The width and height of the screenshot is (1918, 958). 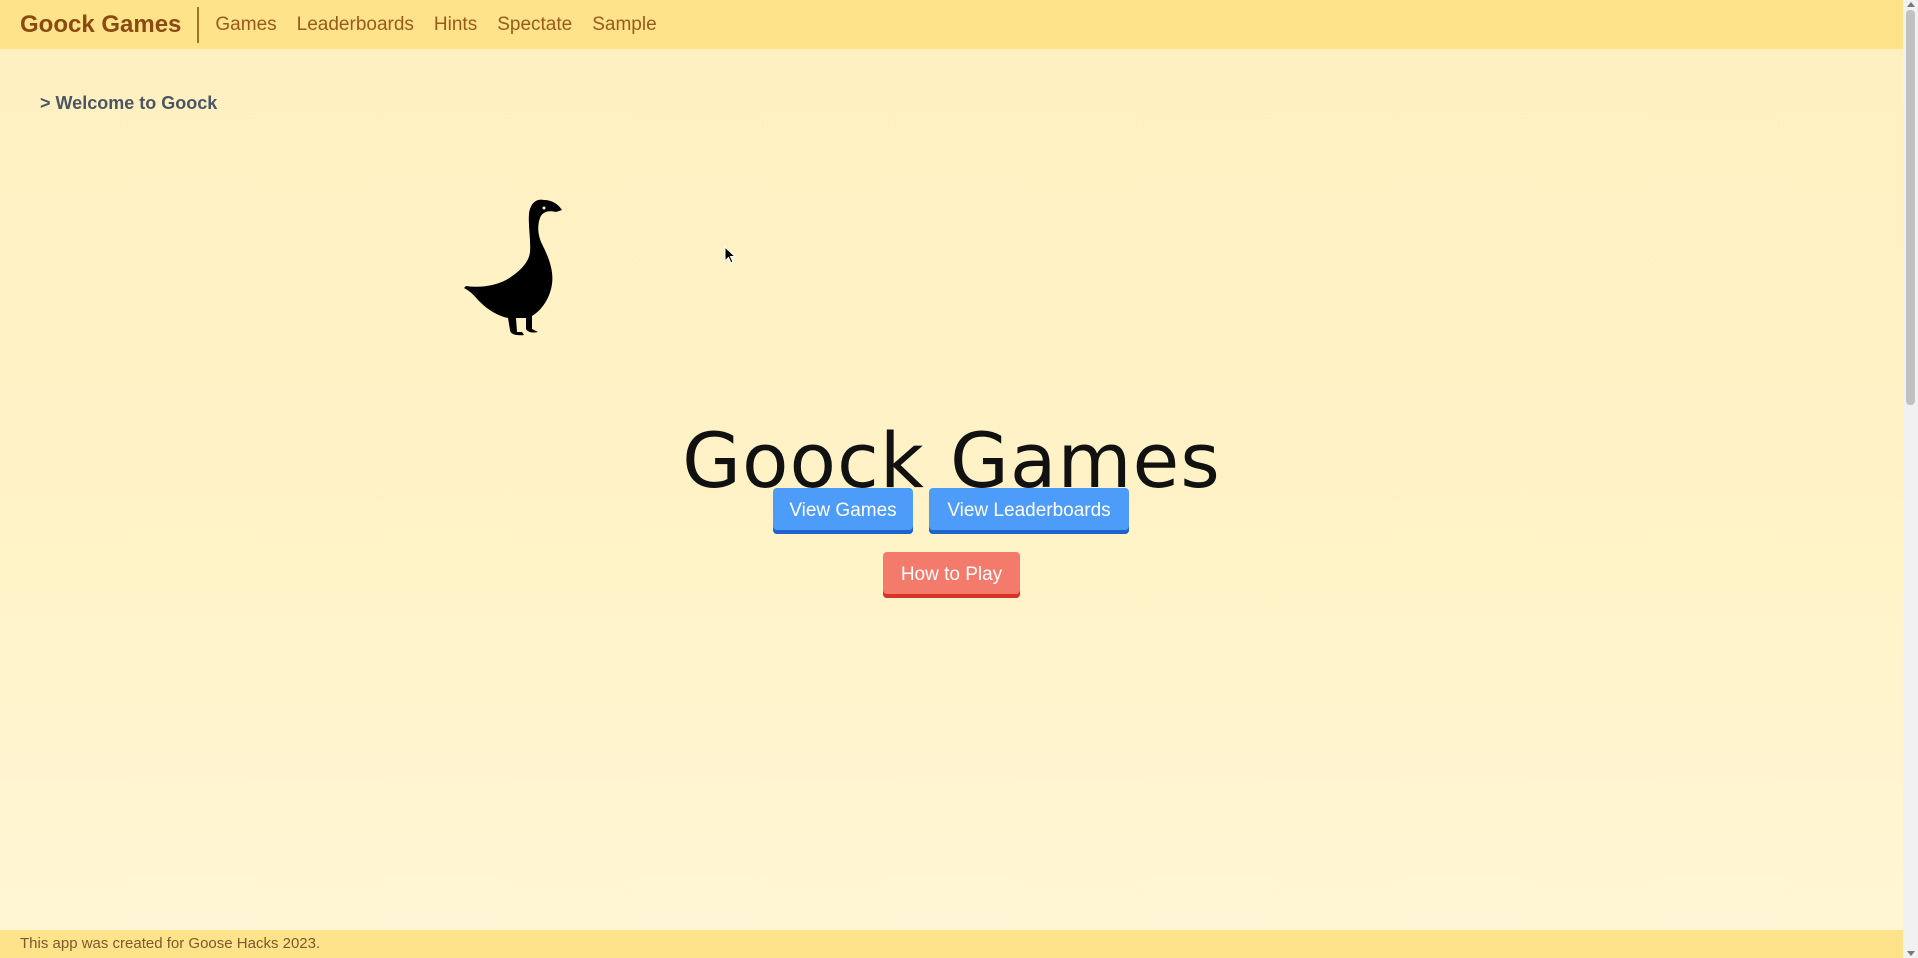 I want to click on view-leaderboards-button: View Leaderboards, so click(x=1029, y=511).